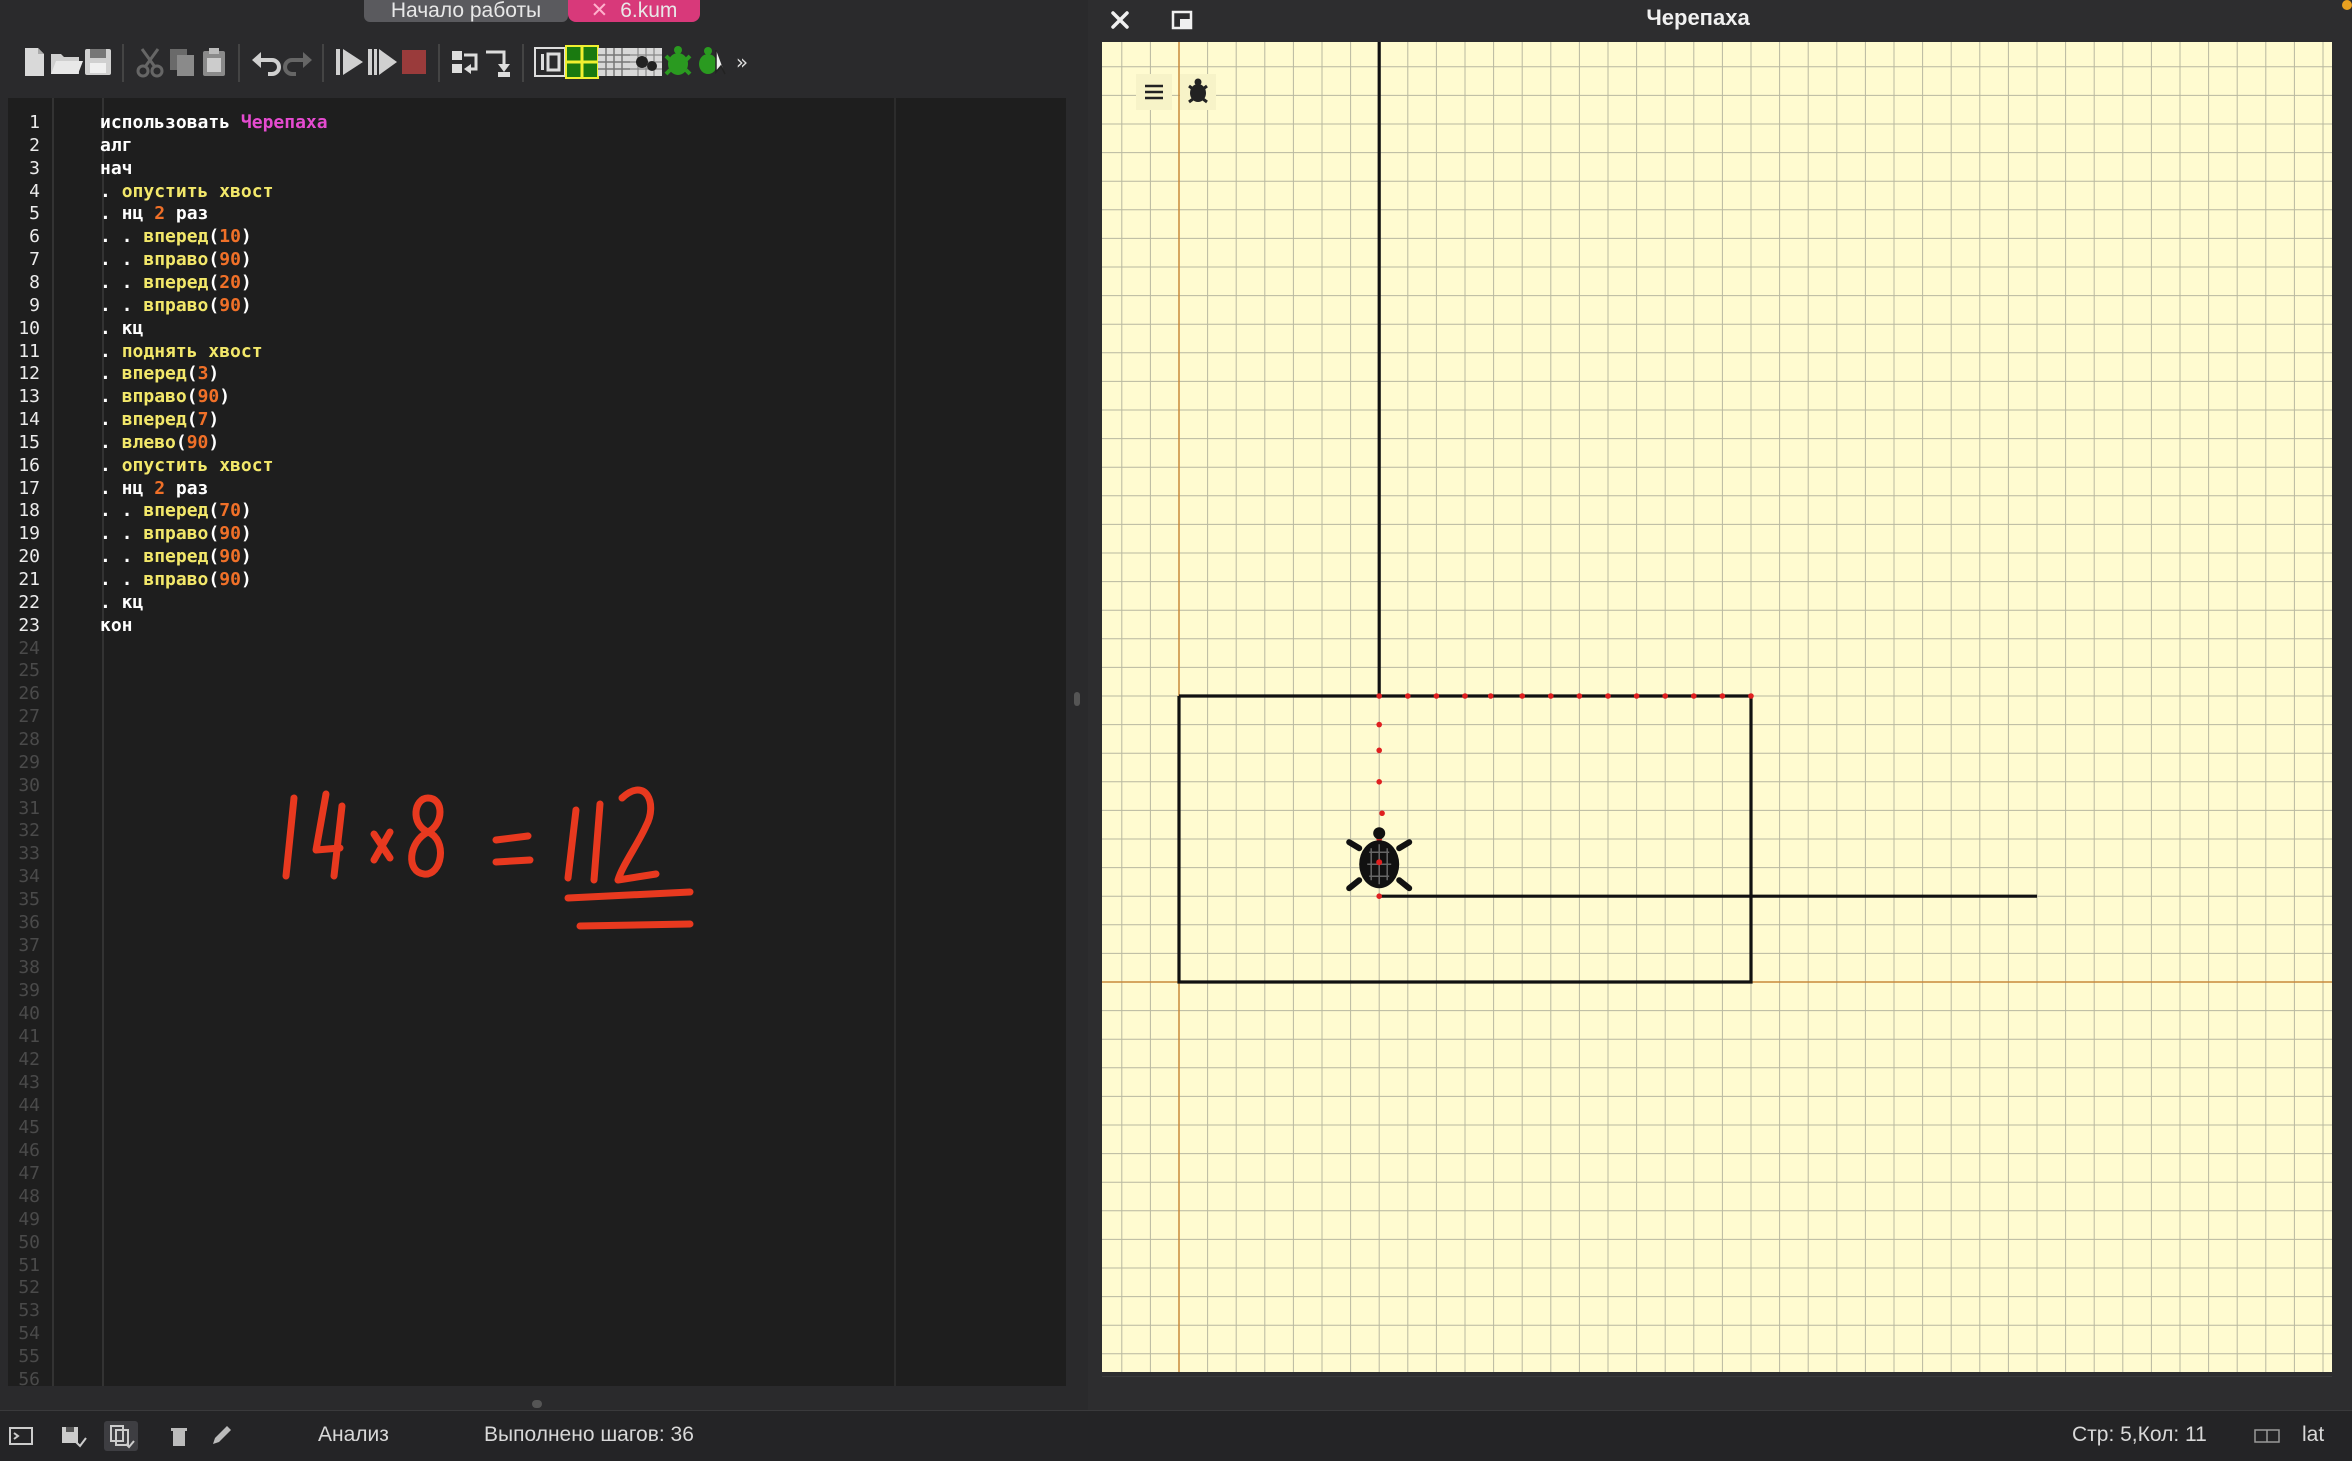 The width and height of the screenshot is (2352, 1461). I want to click on line-number: 54, so click(29, 1334).